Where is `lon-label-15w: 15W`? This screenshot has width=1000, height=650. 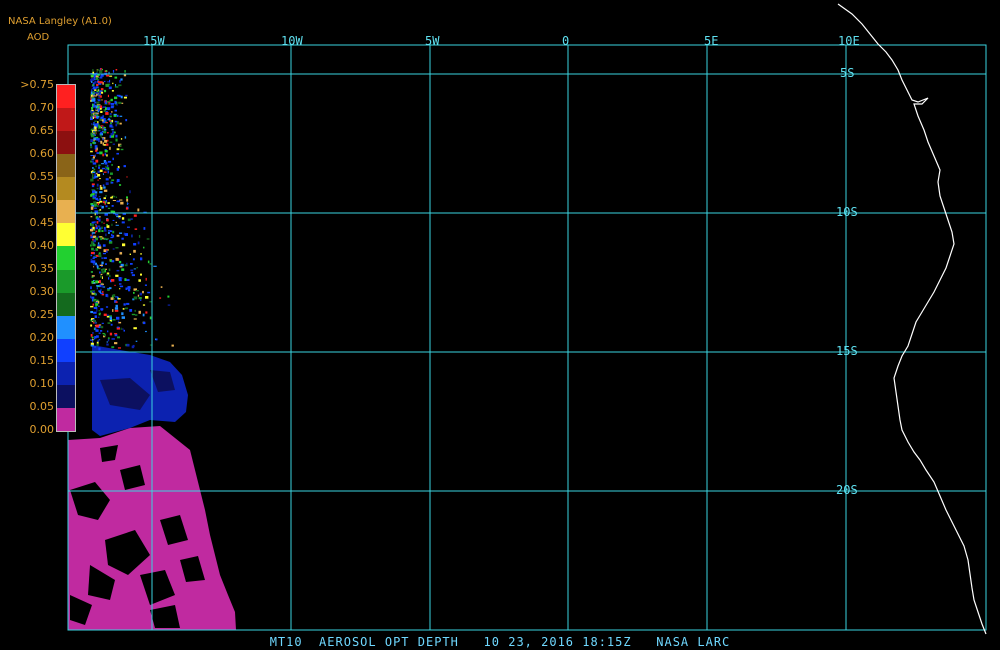 lon-label-15w: 15W is located at coordinates (154, 41).